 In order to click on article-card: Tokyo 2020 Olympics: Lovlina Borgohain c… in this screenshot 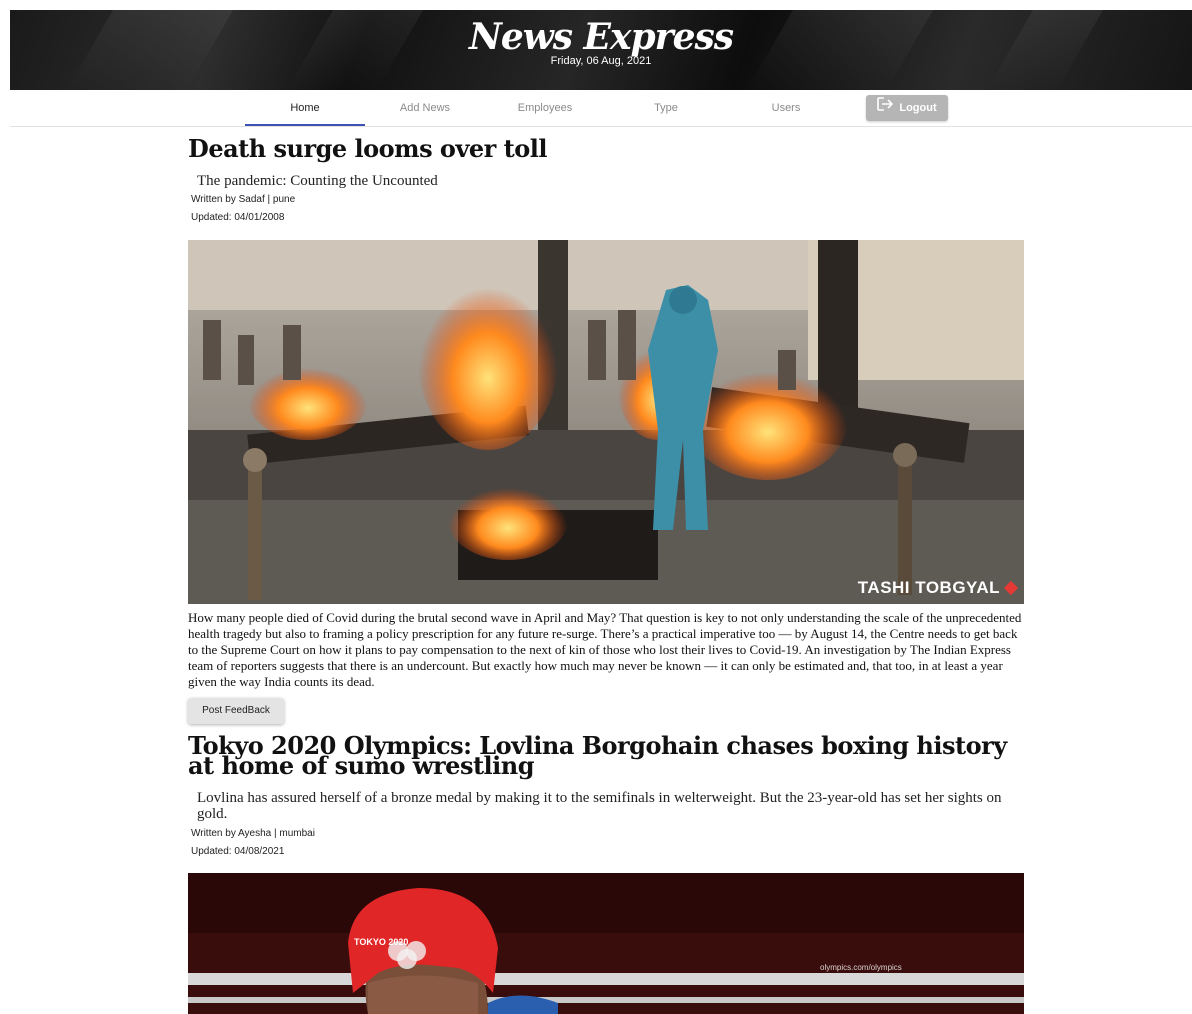, I will do `click(606, 797)`.